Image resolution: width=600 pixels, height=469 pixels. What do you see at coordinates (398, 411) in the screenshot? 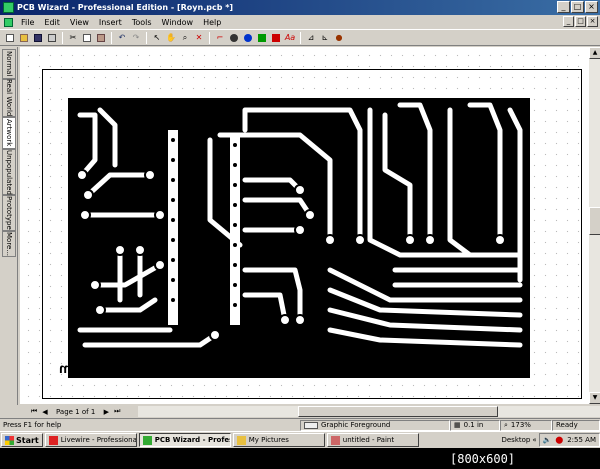
I see `horizontal-scroll-thumb` at bounding box center [398, 411].